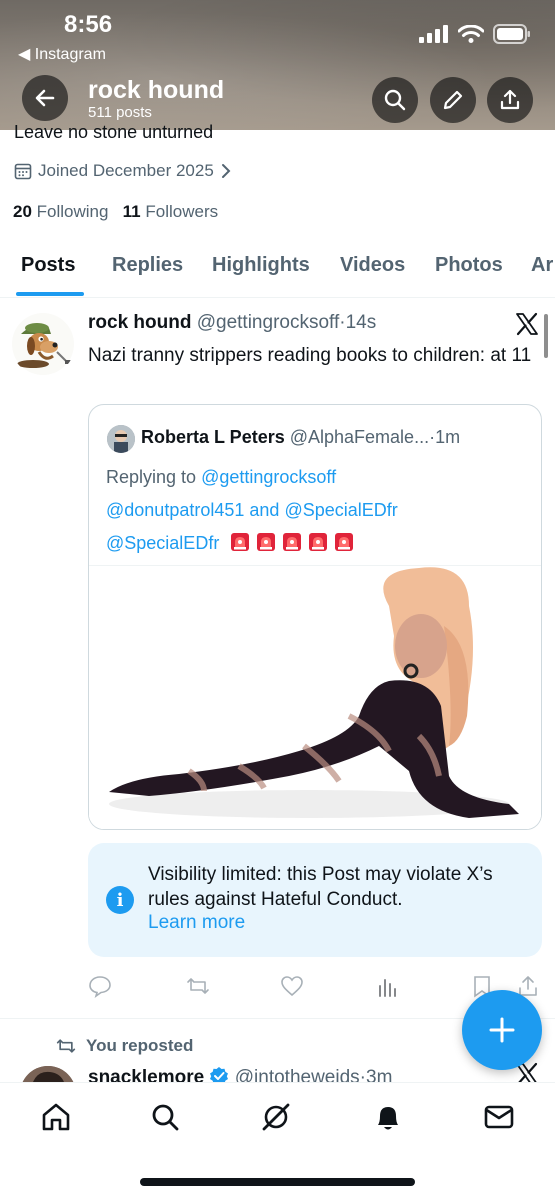 Image resolution: width=555 pixels, height=1200 pixels. I want to click on following-link: 20 Following, so click(60, 211).